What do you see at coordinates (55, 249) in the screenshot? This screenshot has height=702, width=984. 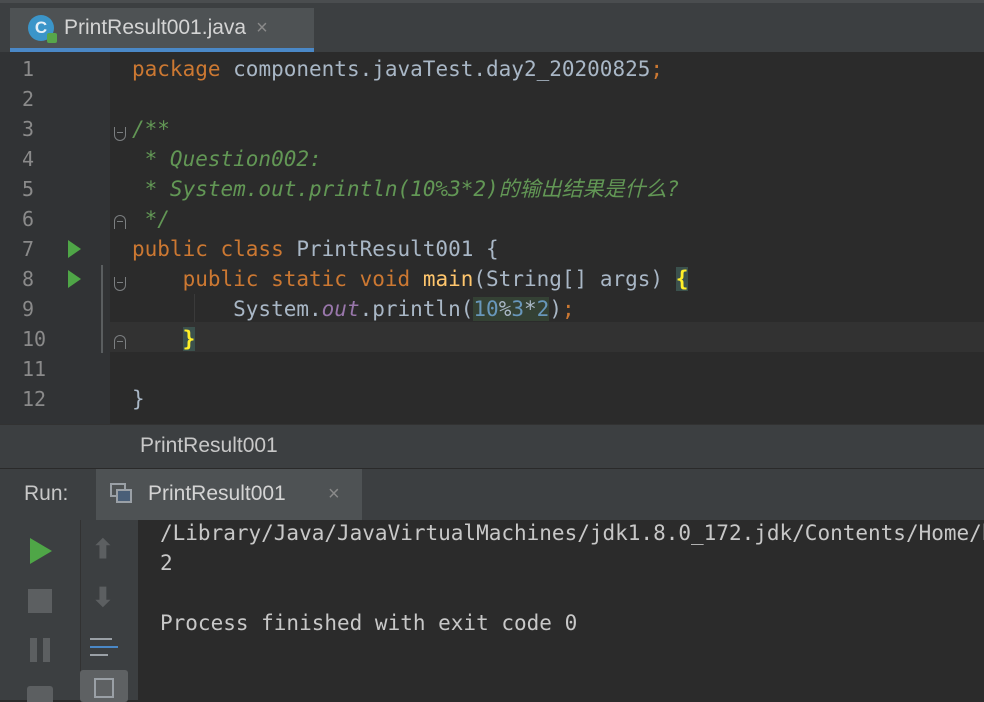 I see `gutter-line: 7` at bounding box center [55, 249].